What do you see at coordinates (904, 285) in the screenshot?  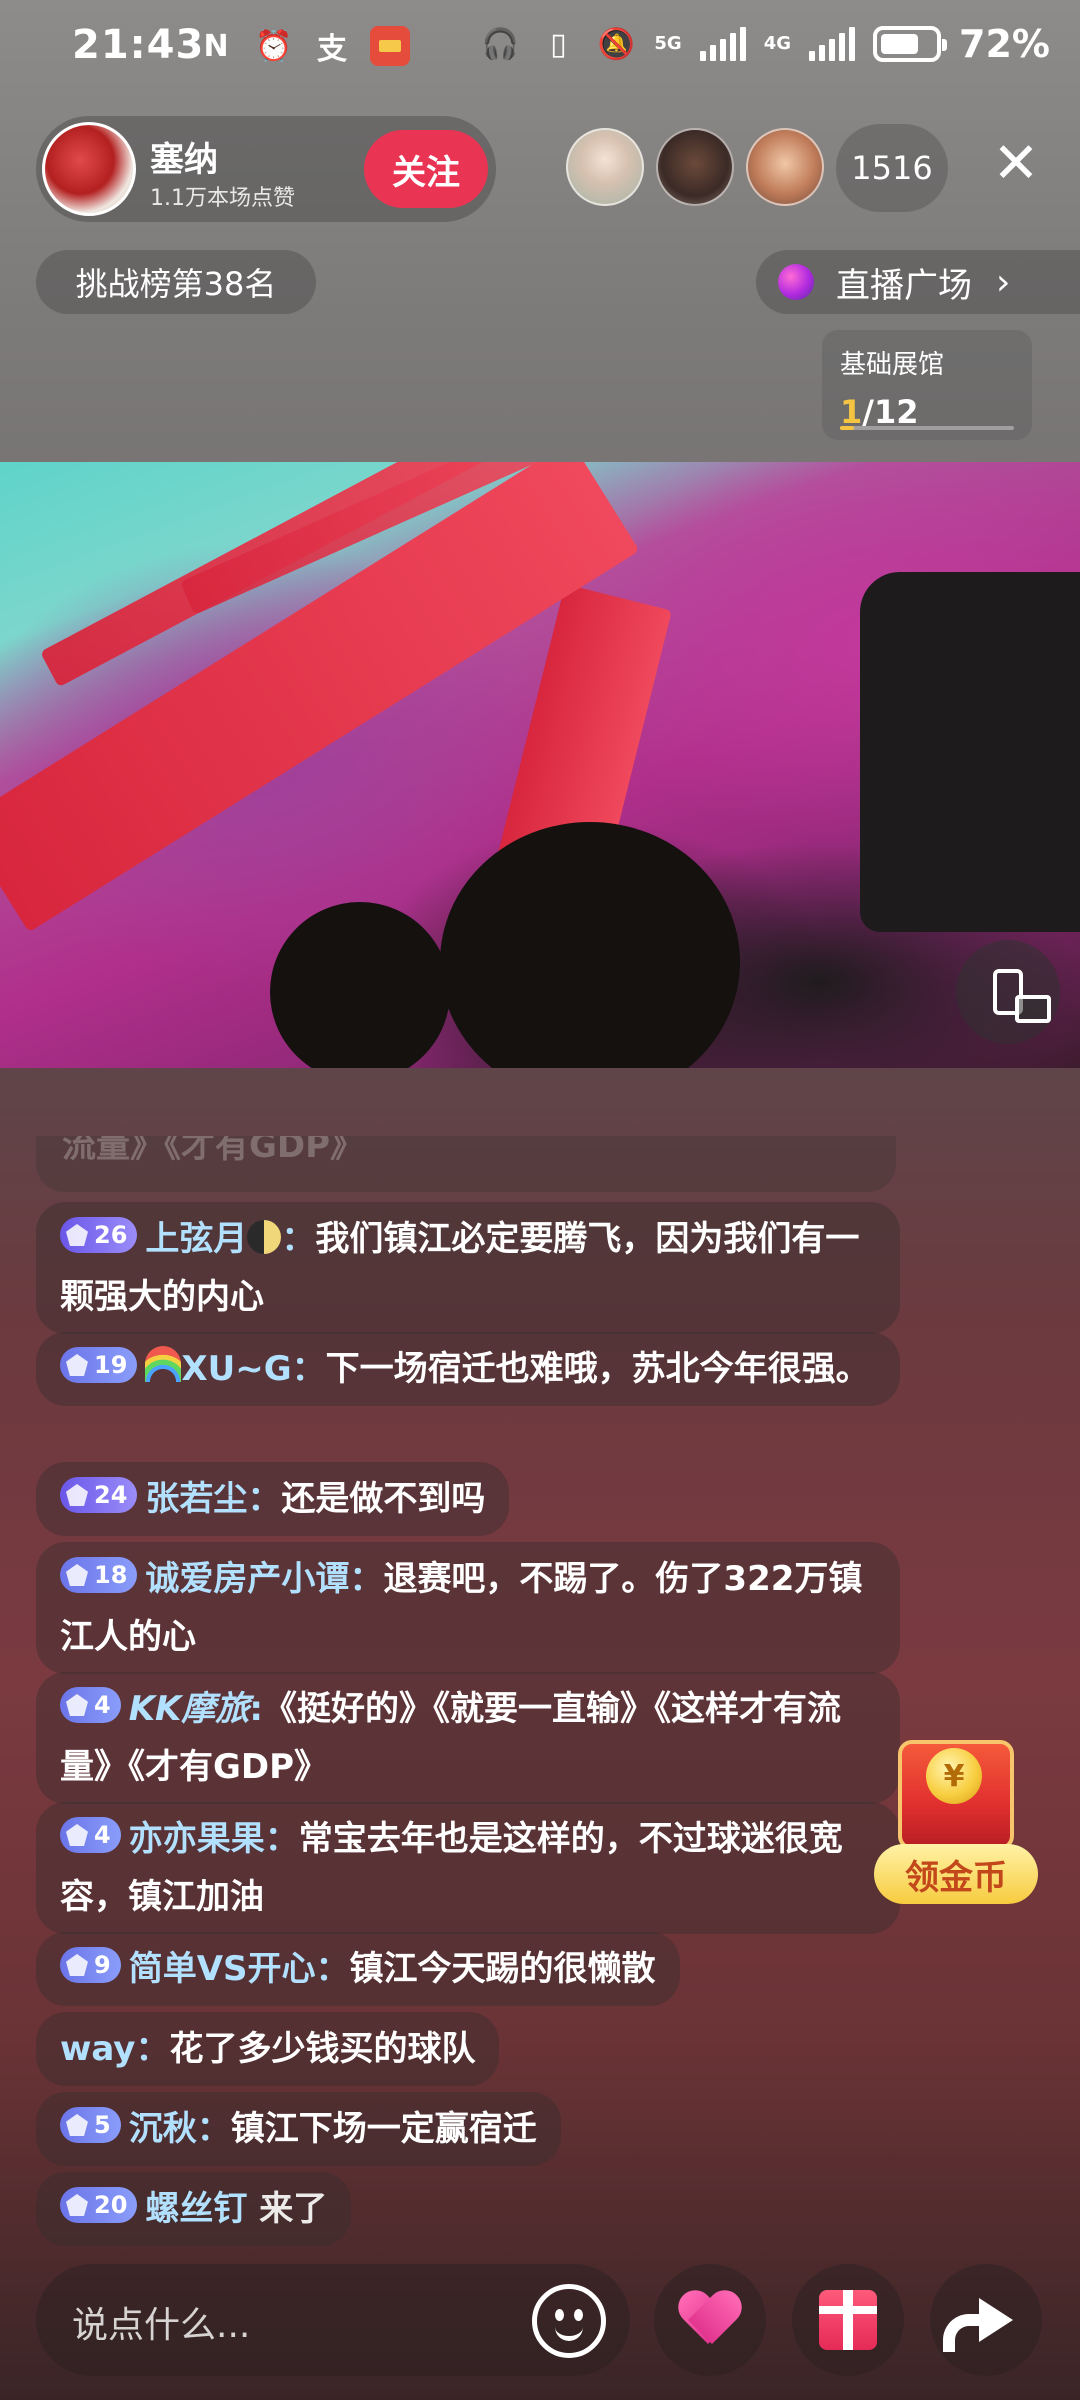 I see `live-plaza-label: 直播广场` at bounding box center [904, 285].